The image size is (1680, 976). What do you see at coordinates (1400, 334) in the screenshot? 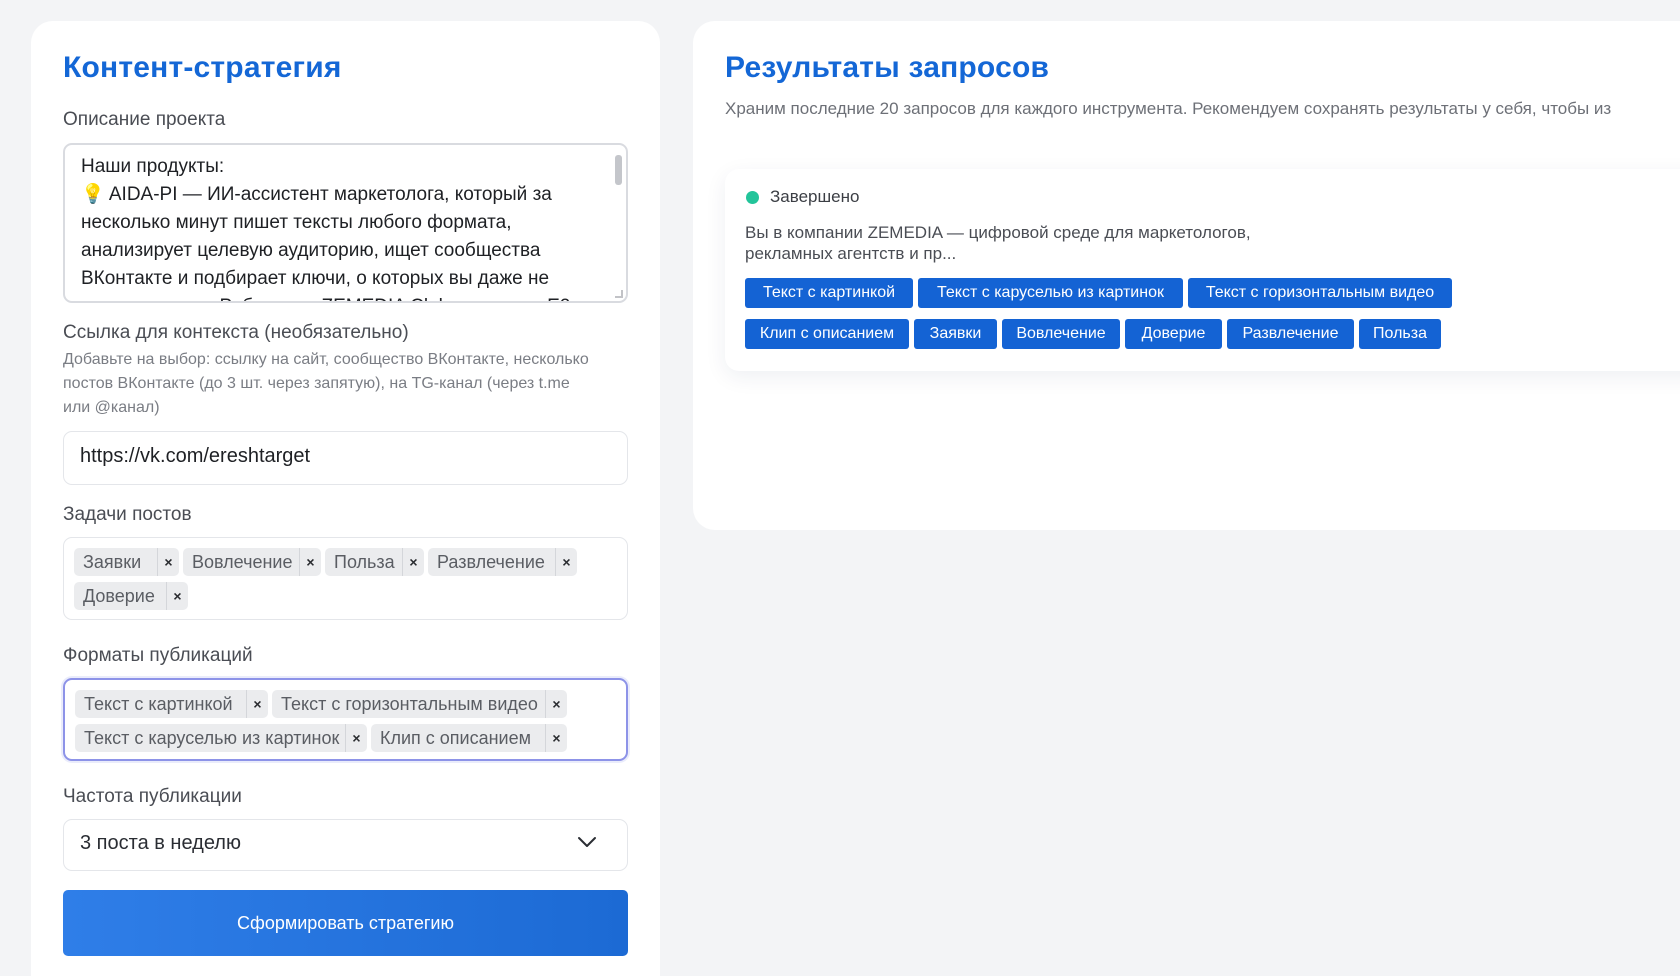
I see `result-tag: Польза` at bounding box center [1400, 334].